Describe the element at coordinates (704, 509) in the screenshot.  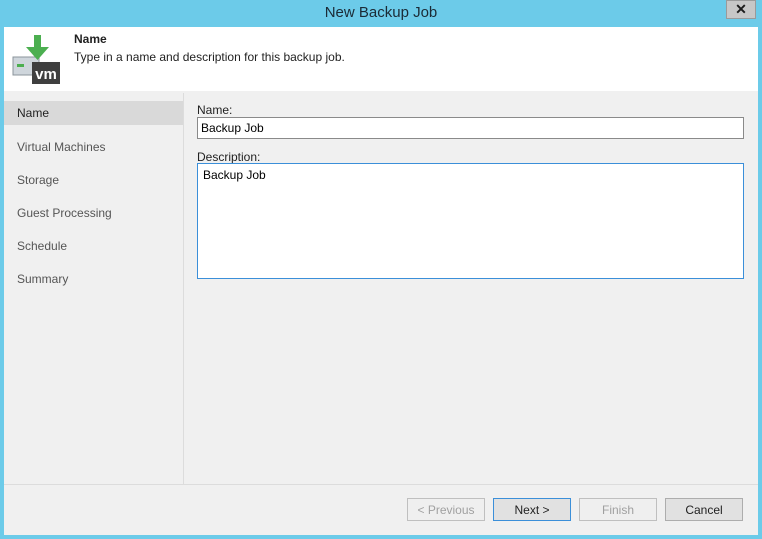
I see `cancel-button: Cancel` at that location.